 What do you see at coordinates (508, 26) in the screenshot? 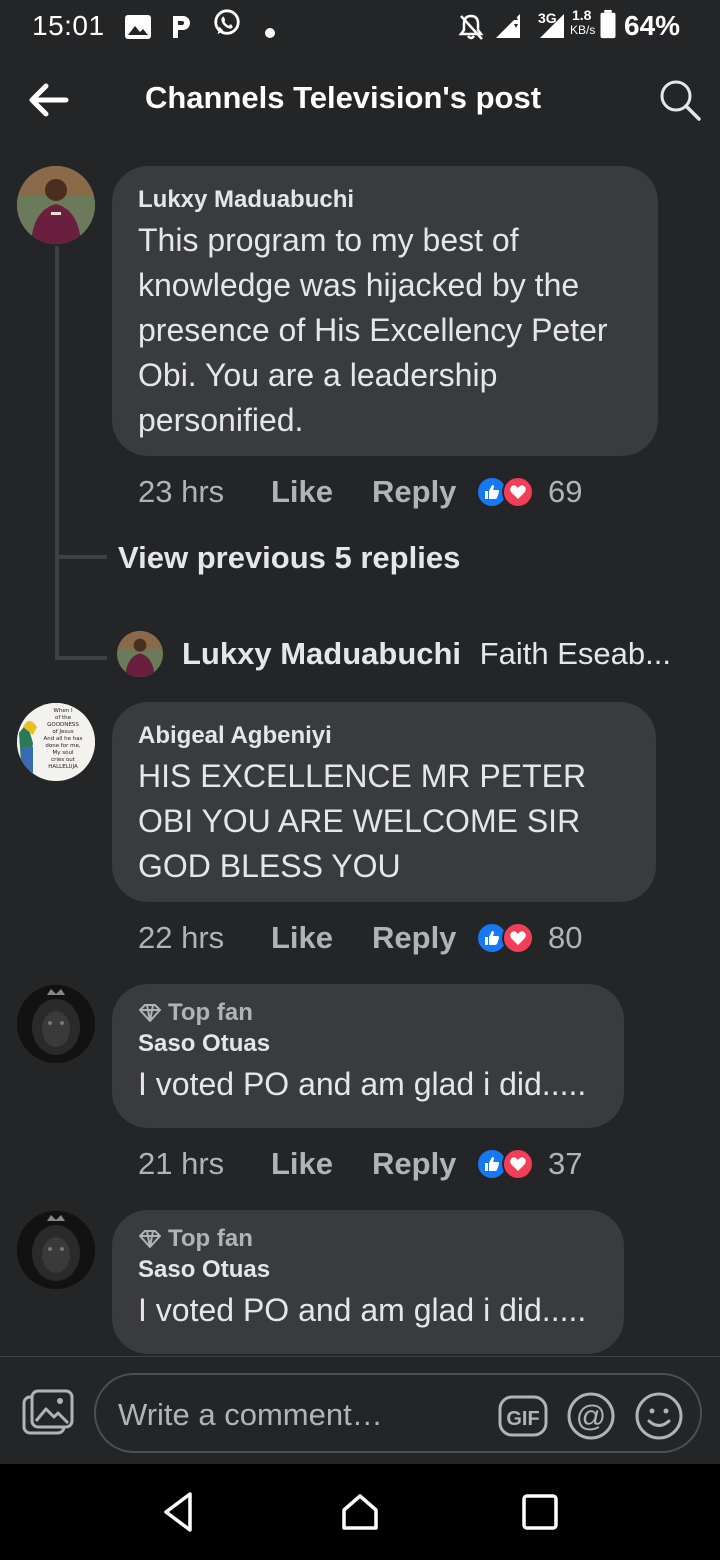
I see `signal-icon` at bounding box center [508, 26].